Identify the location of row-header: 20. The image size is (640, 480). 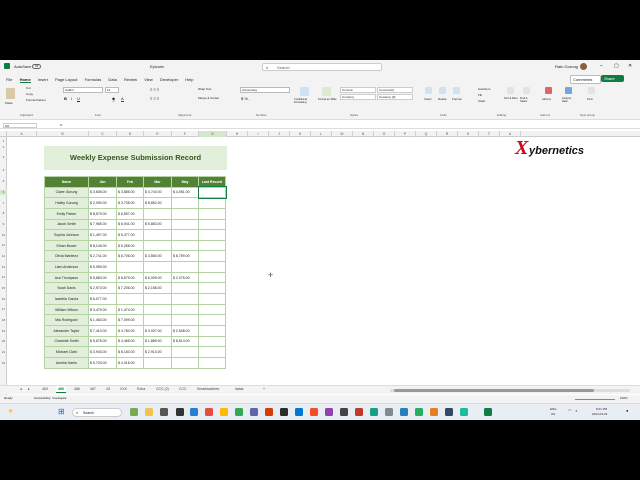
(3, 341).